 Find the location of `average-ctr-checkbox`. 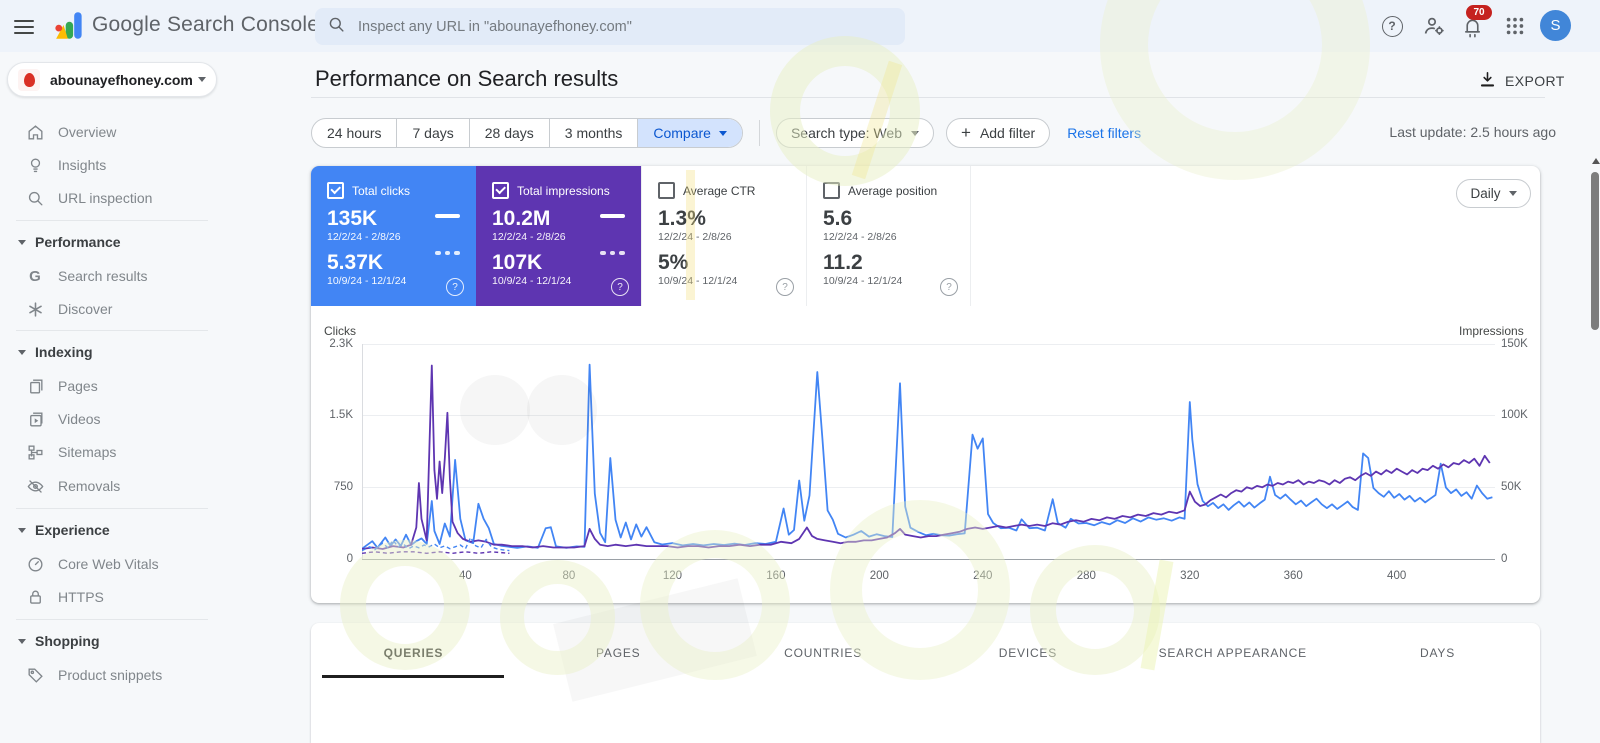

average-ctr-checkbox is located at coordinates (666, 190).